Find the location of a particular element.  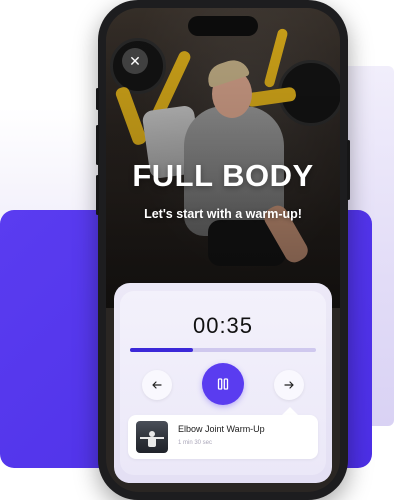

progress-bar is located at coordinates (223, 350).